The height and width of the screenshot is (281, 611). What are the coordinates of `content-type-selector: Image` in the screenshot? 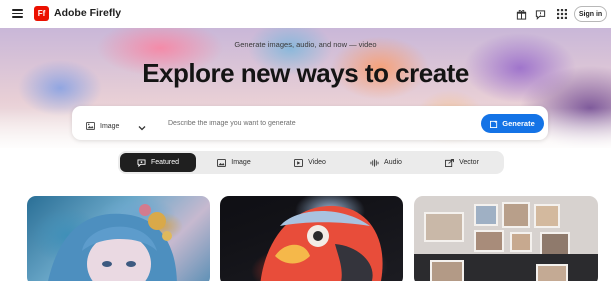 It's located at (102, 126).